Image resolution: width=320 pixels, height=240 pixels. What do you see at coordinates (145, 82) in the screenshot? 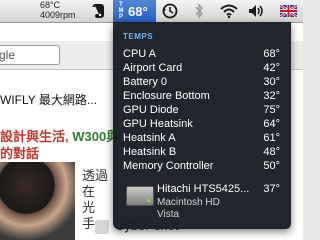
I see `sensor-name: Battery 0` at bounding box center [145, 82].